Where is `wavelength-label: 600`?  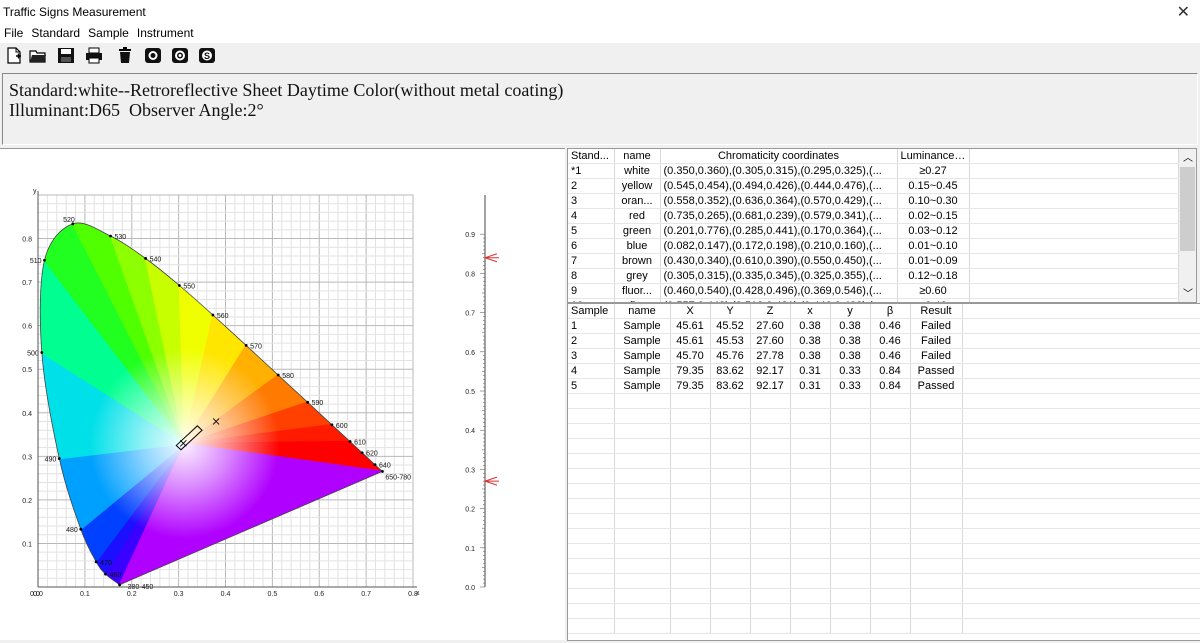
wavelength-label: 600 is located at coordinates (342, 426).